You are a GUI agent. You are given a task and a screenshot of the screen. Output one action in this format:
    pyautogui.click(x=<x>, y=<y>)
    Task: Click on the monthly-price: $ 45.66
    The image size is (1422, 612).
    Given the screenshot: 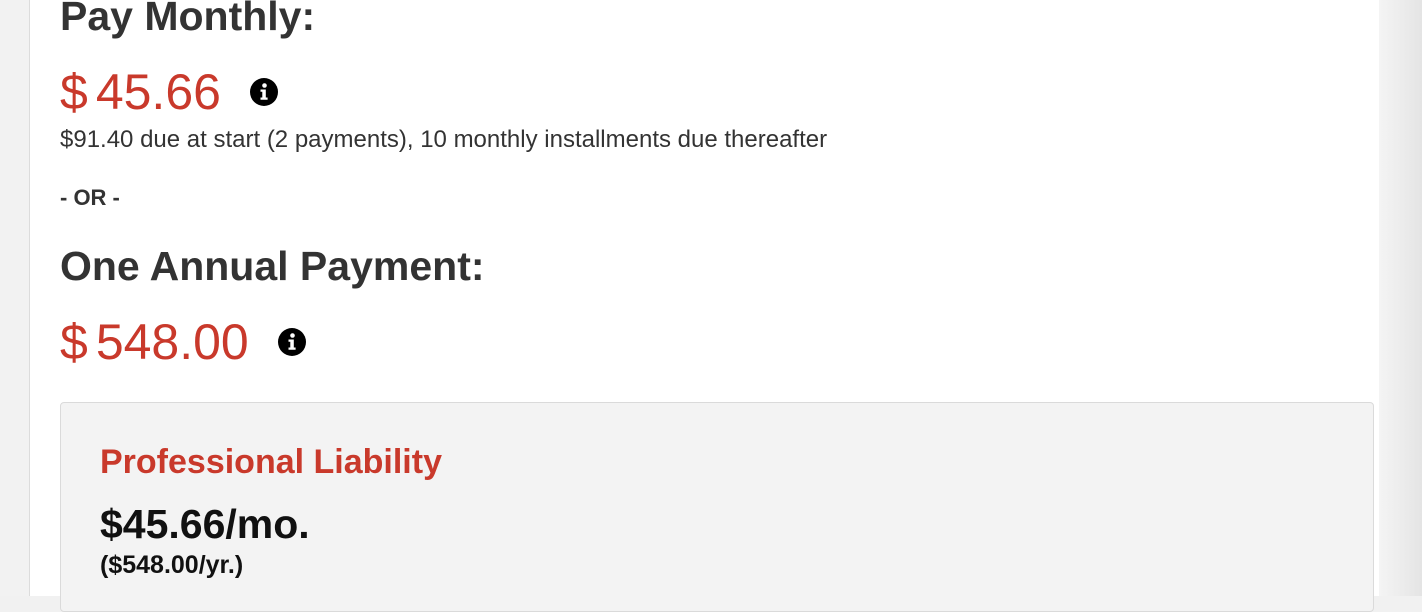 What is the action you would take?
    pyautogui.click(x=140, y=92)
    